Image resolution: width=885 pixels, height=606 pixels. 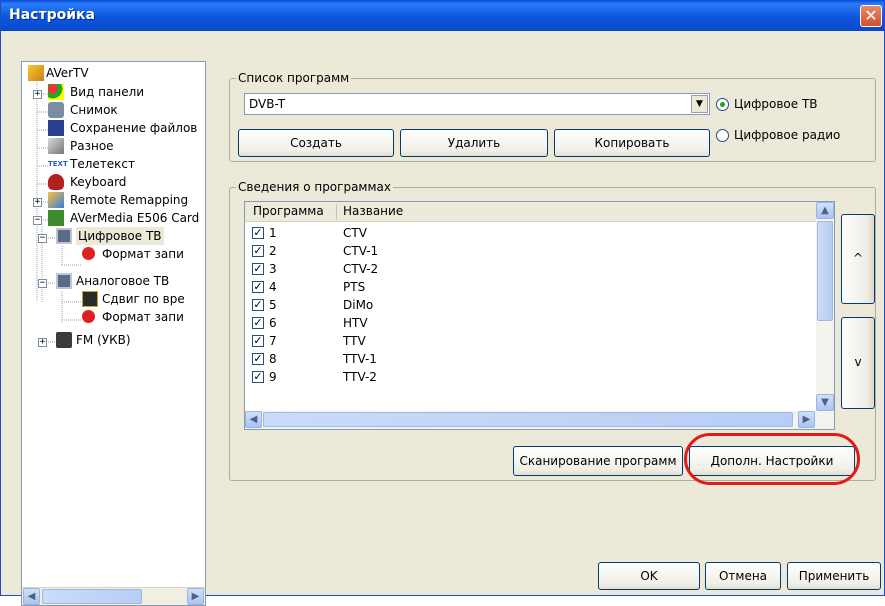 I want to click on program-name: TTV-1, so click(x=360, y=359).